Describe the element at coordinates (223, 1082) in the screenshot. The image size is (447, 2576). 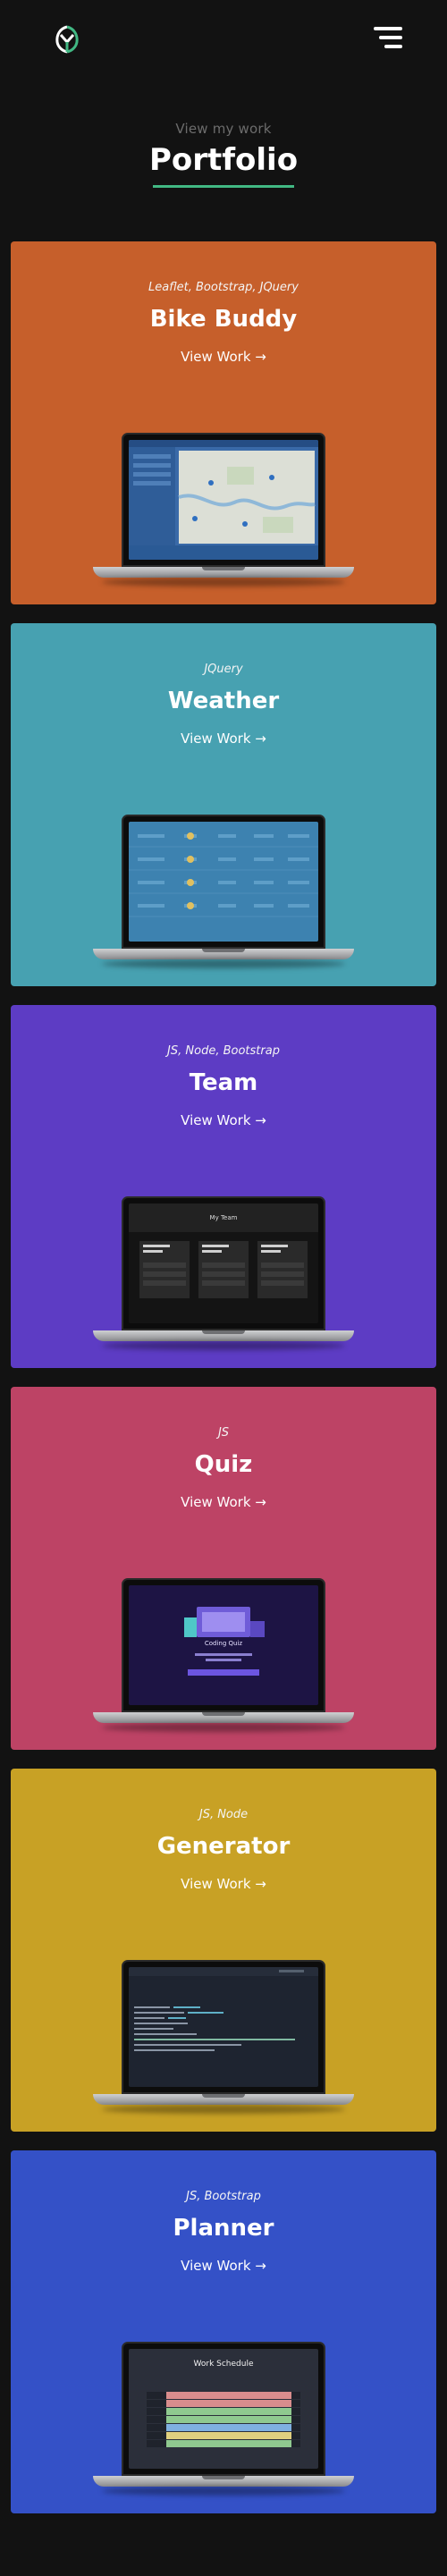
I see `project-title: Team` at that location.